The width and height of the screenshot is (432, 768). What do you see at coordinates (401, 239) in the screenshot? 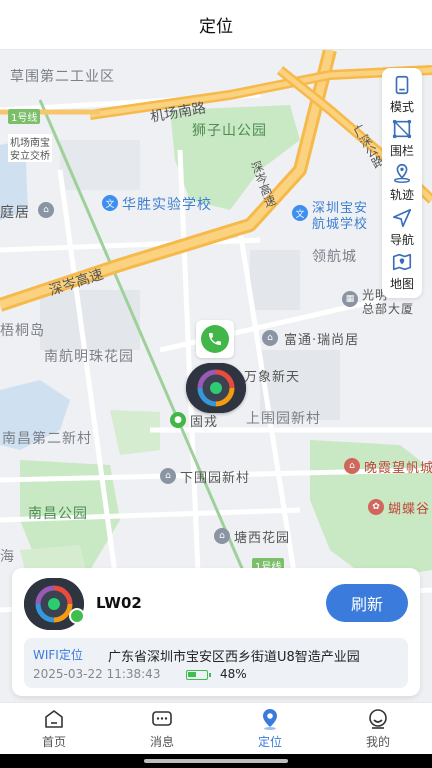
I see `tool-navigate-label: 导航` at bounding box center [401, 239].